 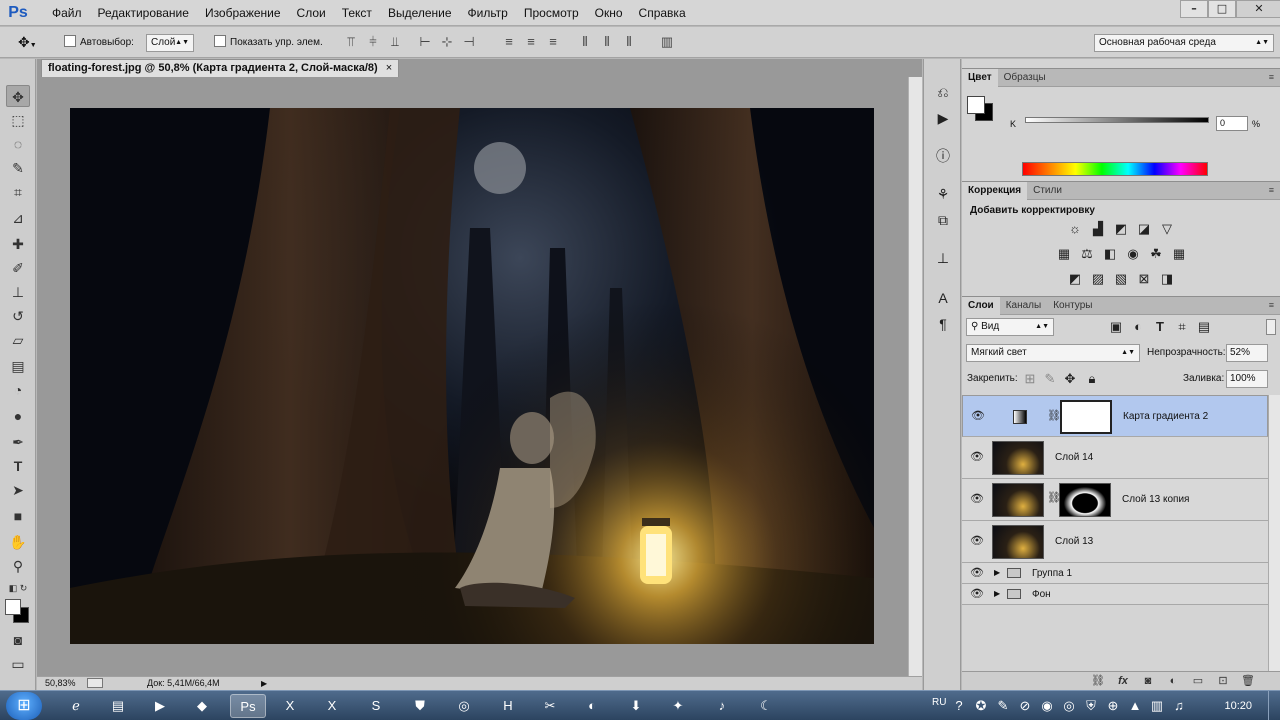 I want to click on help-tray-icon: ?, so click(x=959, y=706).